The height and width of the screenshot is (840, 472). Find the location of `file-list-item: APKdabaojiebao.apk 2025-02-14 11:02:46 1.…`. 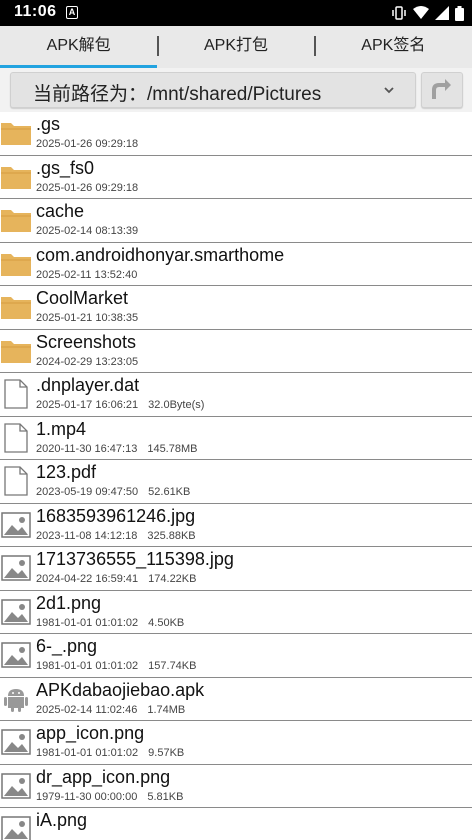

file-list-item: APKdabaojiebao.apk 2025-02-14 11:02:46 1.… is located at coordinates (236, 699).